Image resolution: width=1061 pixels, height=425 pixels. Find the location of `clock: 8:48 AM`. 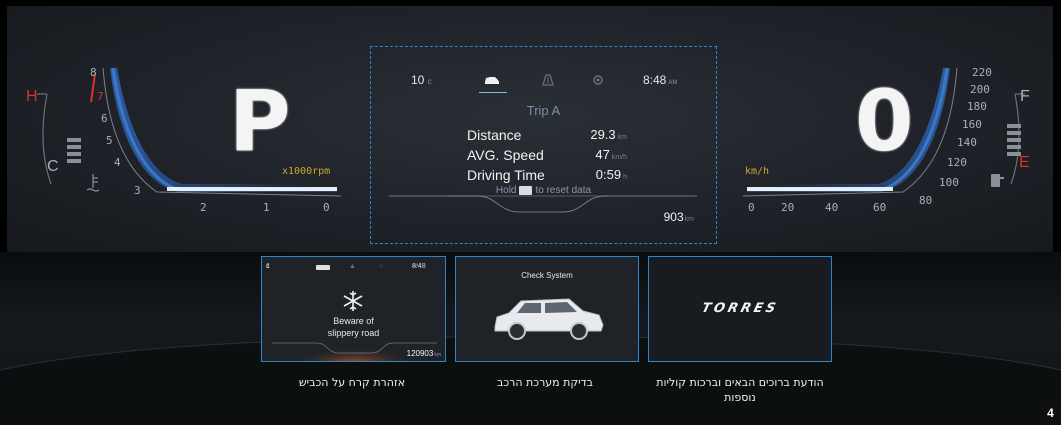

clock: 8:48 AM is located at coordinates (660, 80).